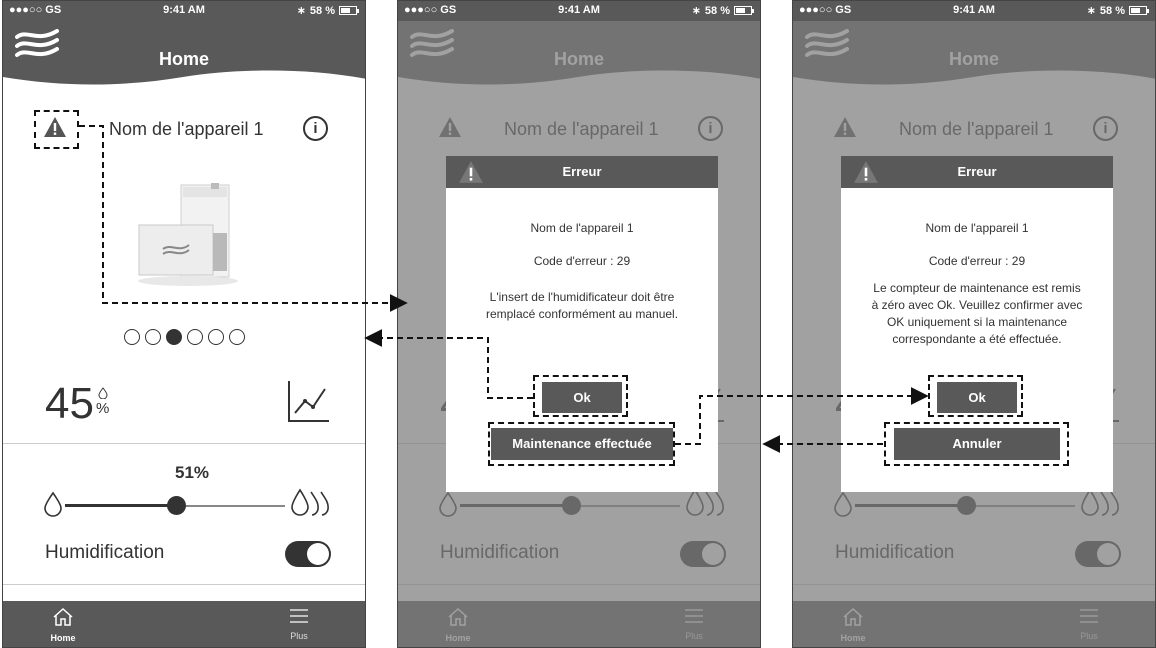 Image resolution: width=1156 pixels, height=648 pixels. Describe the element at coordinates (53, 504) in the screenshot. I see `drop-icon` at that location.